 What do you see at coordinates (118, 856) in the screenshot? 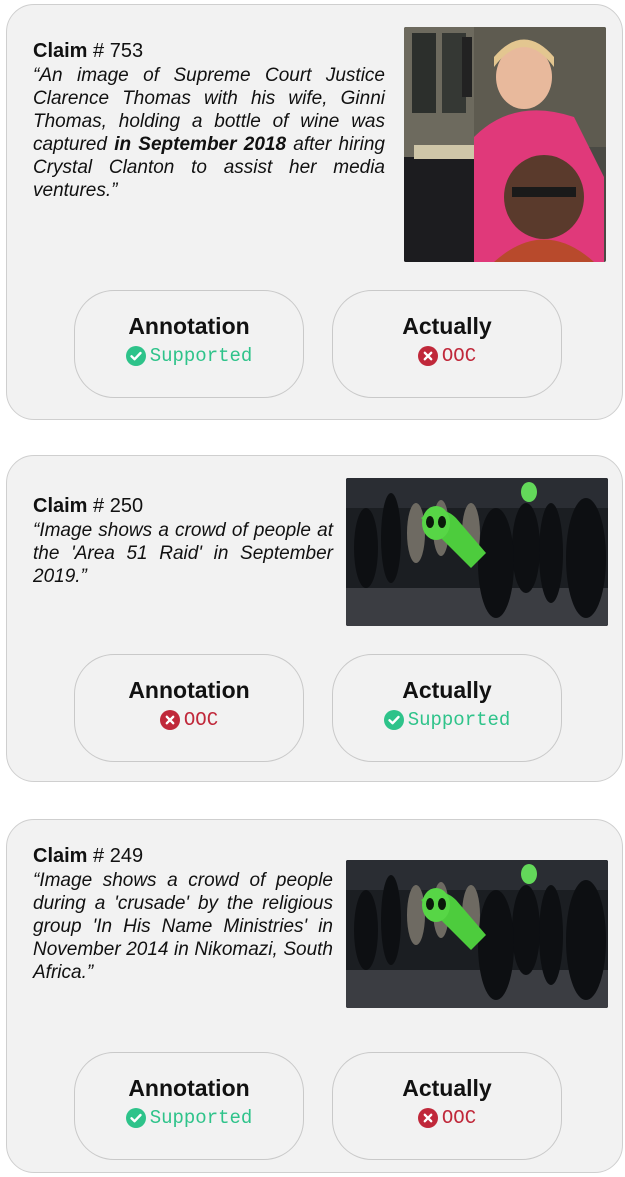
I see `claim-number: # 249` at bounding box center [118, 856].